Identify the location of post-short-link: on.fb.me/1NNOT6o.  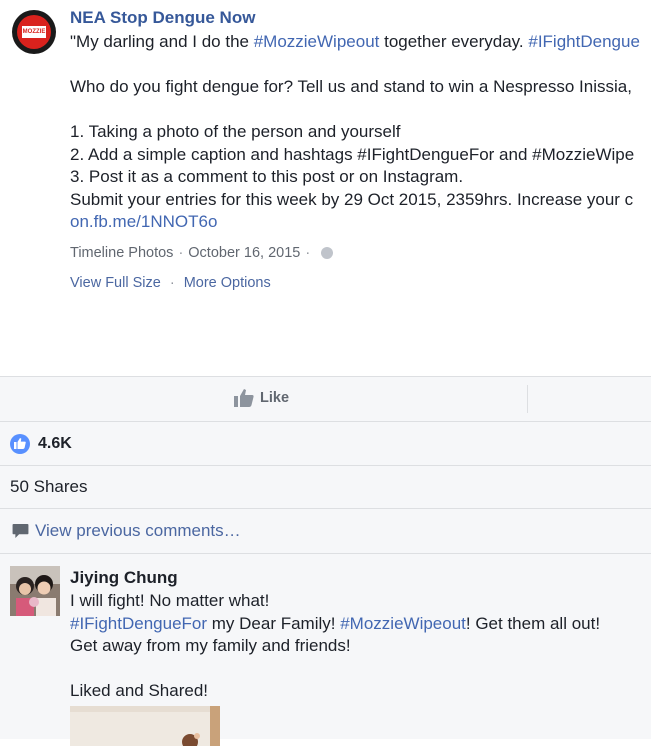
(360, 222).